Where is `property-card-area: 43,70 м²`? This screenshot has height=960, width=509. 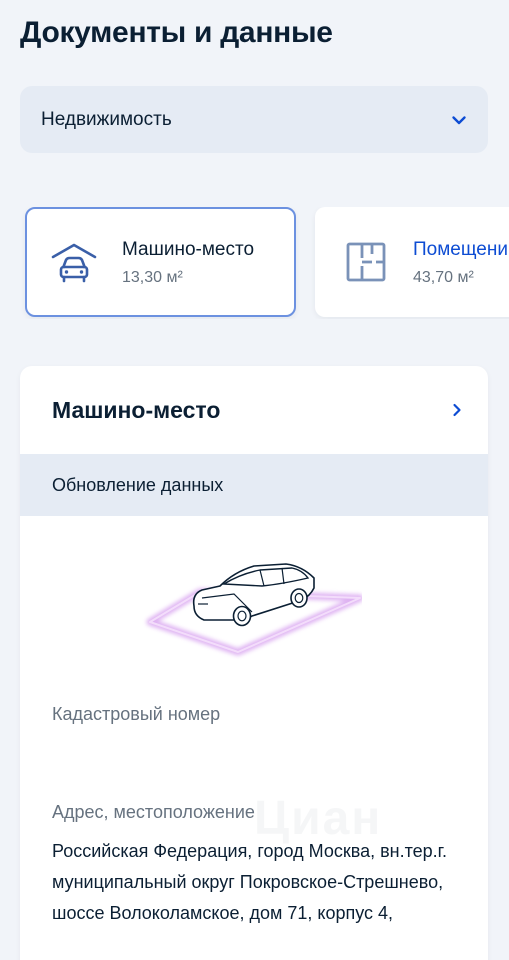
property-card-area: 43,70 м² is located at coordinates (443, 277).